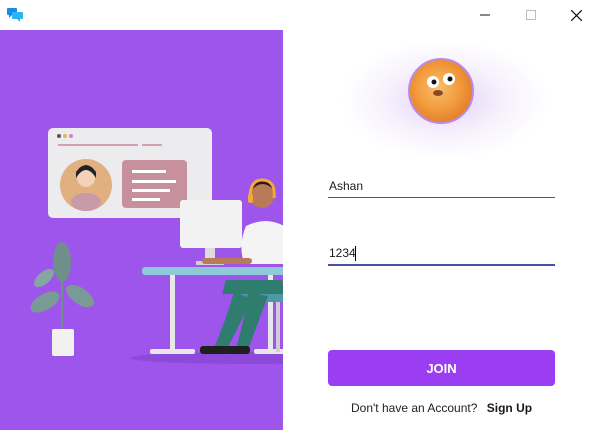 This screenshot has height=430, width=599. What do you see at coordinates (441, 368) in the screenshot?
I see `join-button: JOIN` at bounding box center [441, 368].